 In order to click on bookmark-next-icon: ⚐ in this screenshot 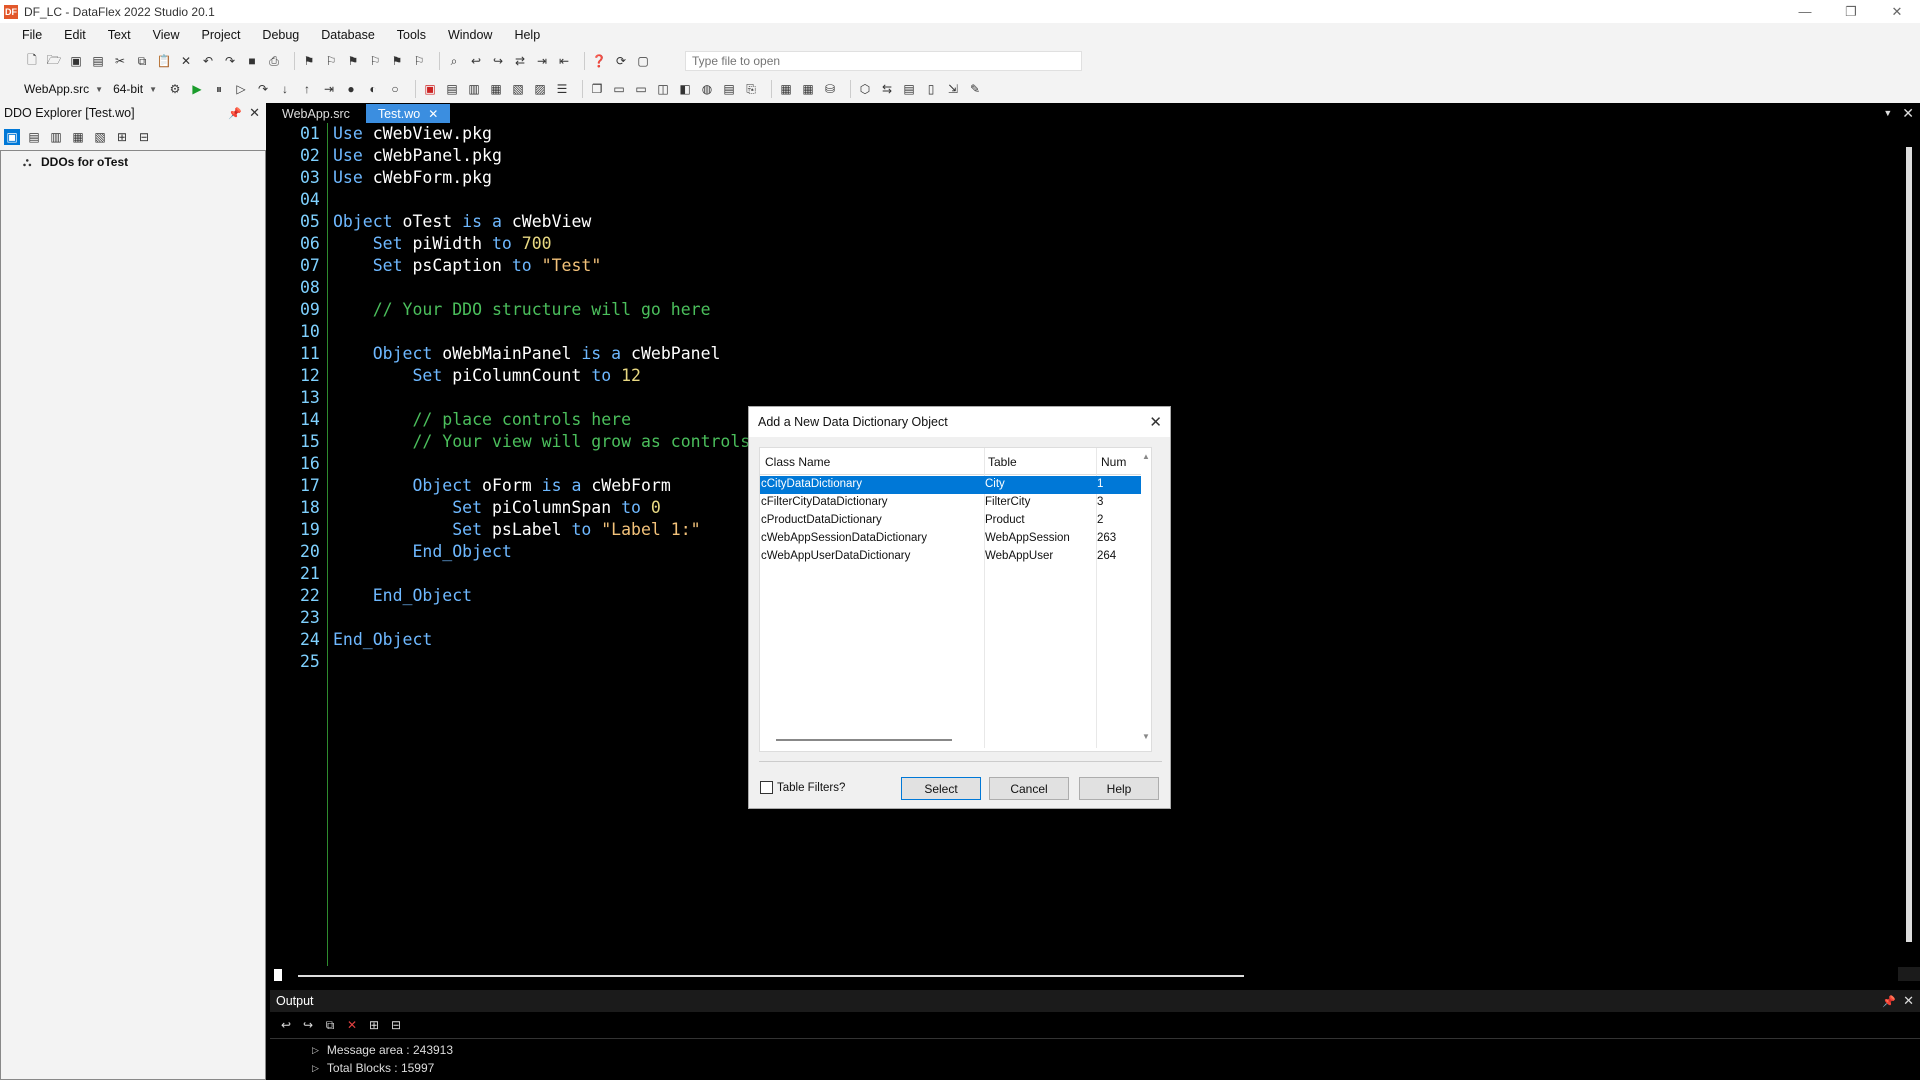, I will do `click(331, 61)`.